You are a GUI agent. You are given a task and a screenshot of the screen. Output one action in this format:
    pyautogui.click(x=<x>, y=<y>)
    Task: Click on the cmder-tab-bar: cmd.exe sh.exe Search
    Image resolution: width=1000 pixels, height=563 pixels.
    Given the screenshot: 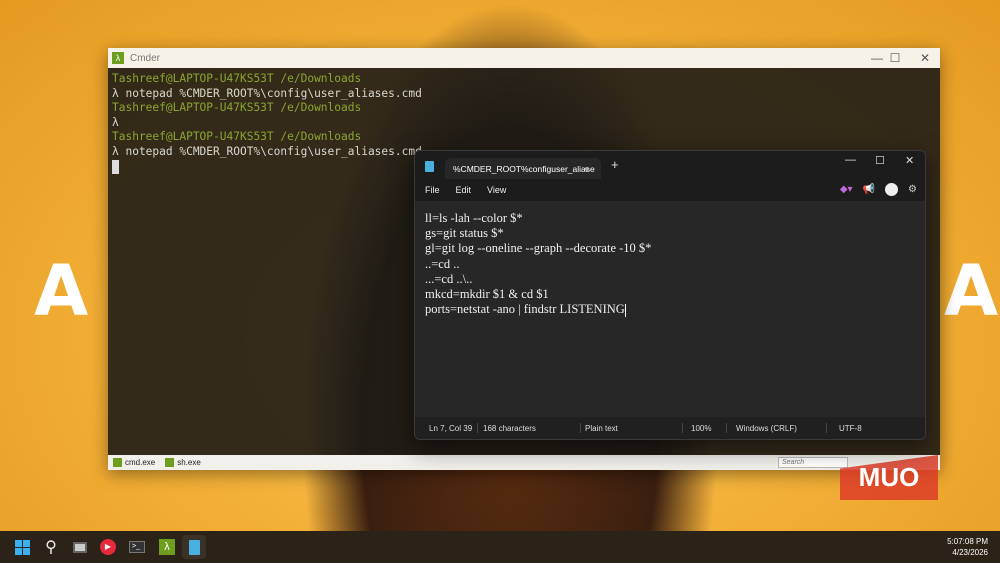 What is the action you would take?
    pyautogui.click(x=524, y=462)
    